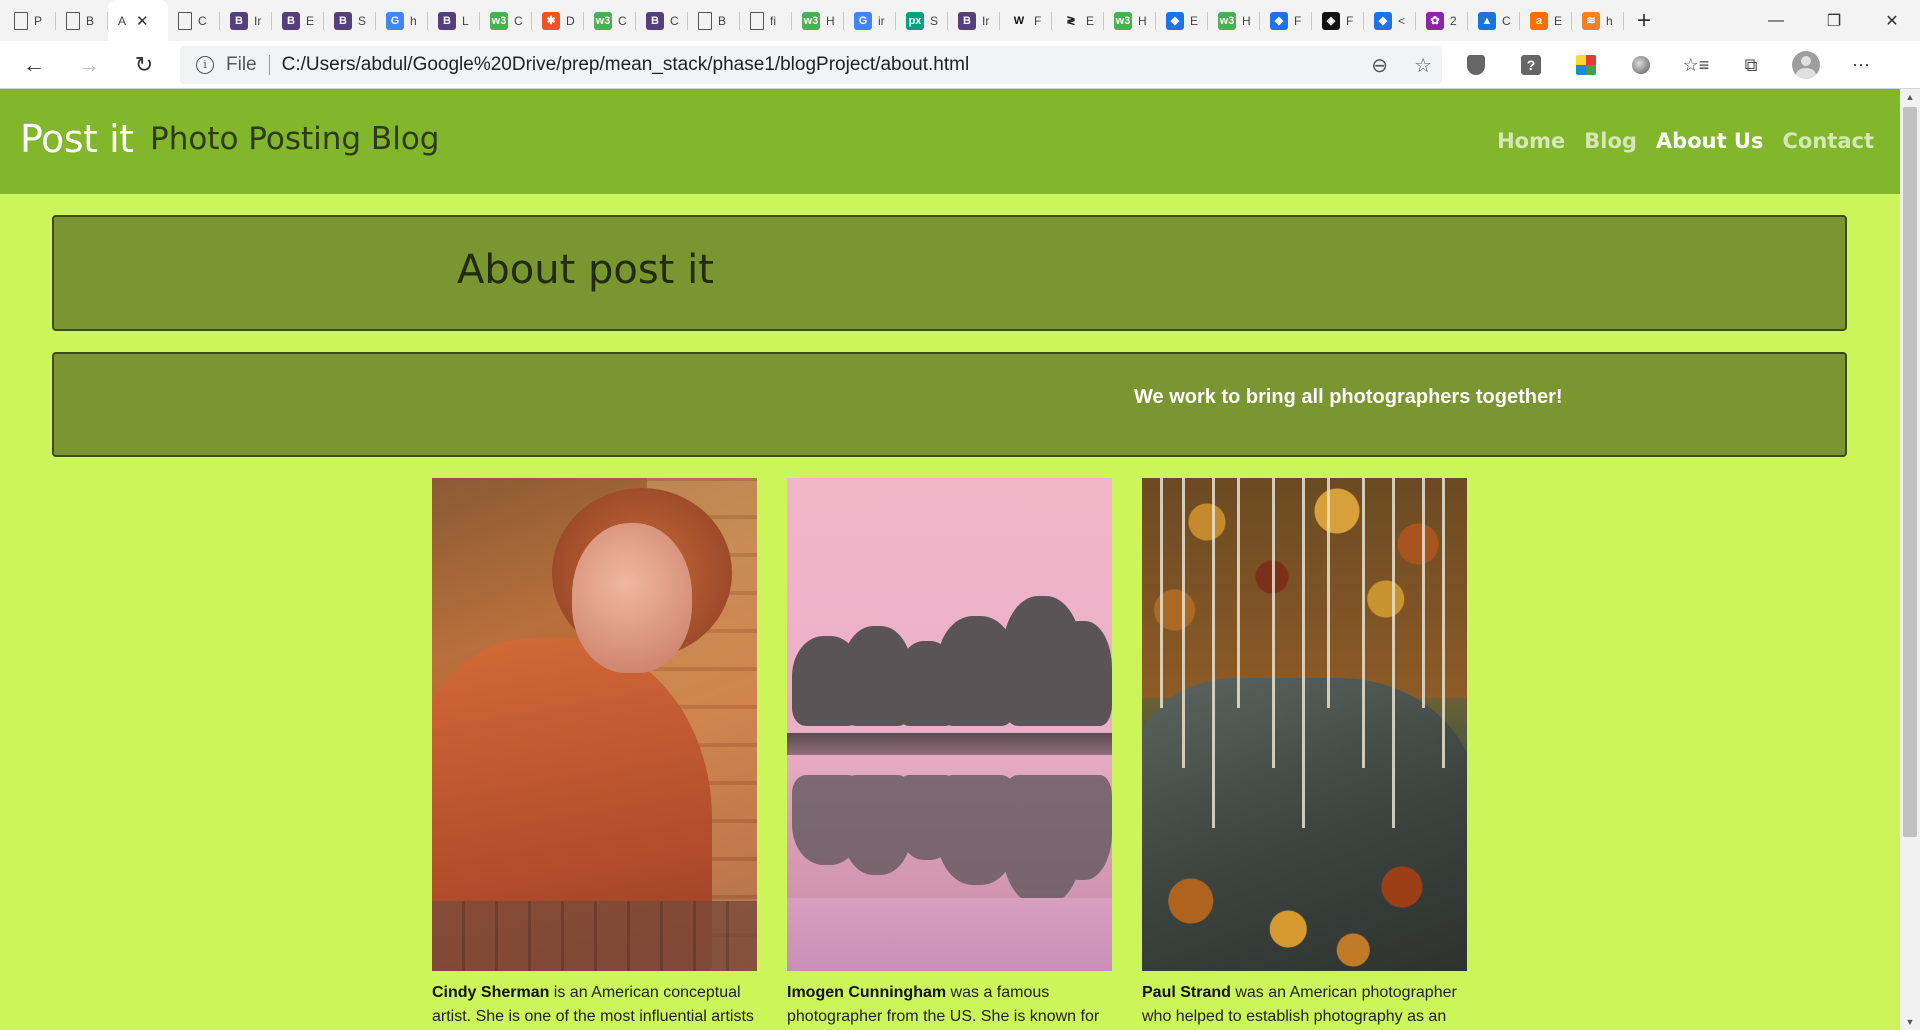 The image size is (1920, 1030). What do you see at coordinates (1494, 20) in the screenshot?
I see `browser-tab: ▲ C` at bounding box center [1494, 20].